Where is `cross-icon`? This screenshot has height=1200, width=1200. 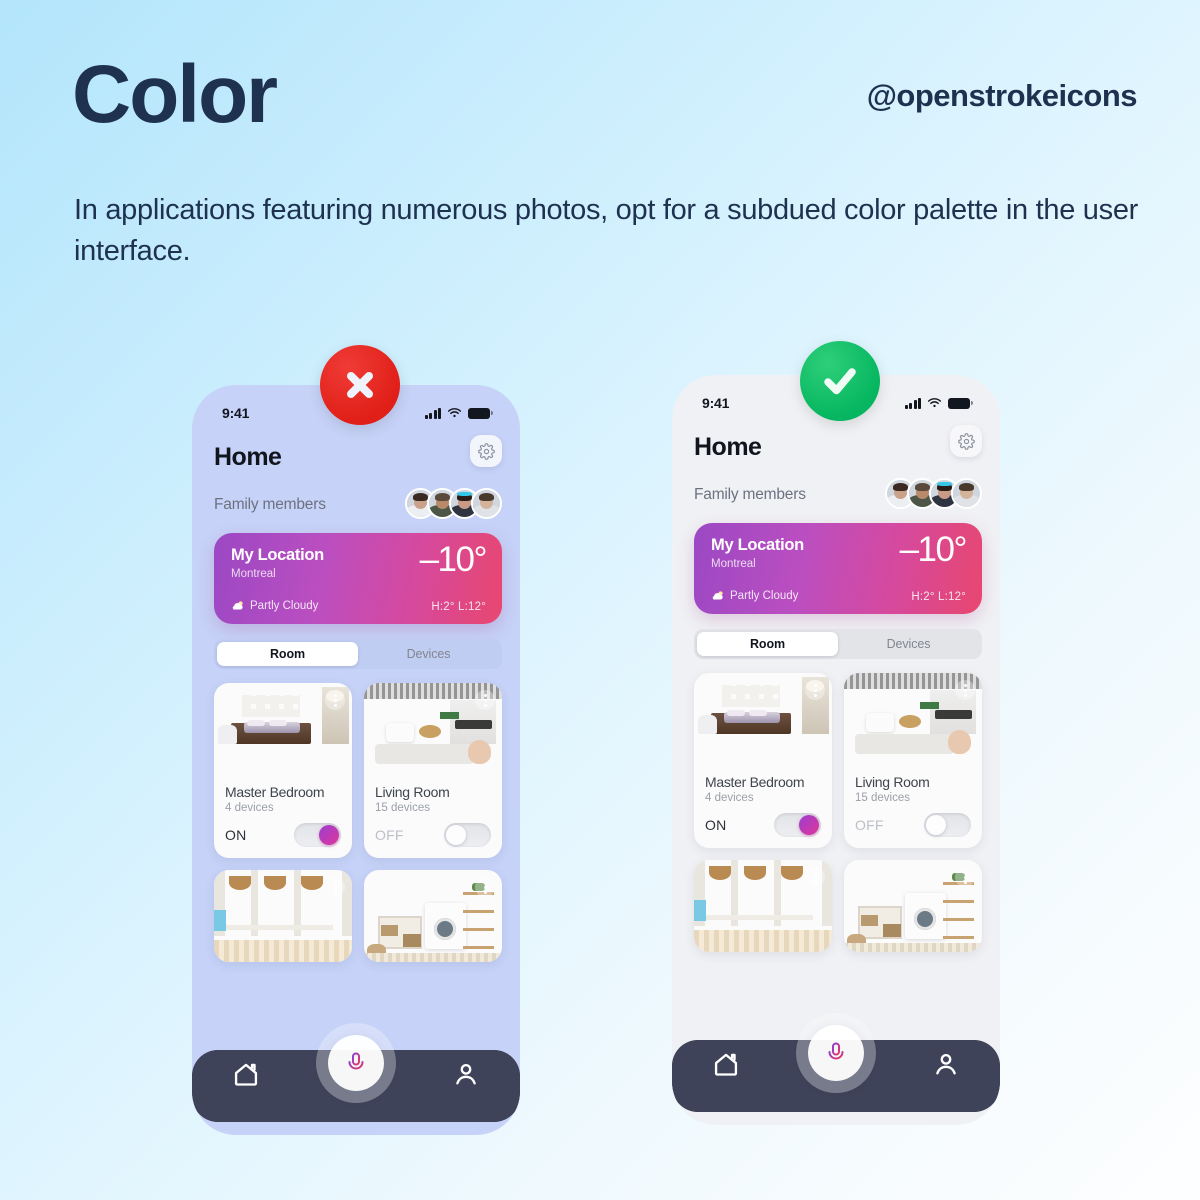 cross-icon is located at coordinates (360, 385).